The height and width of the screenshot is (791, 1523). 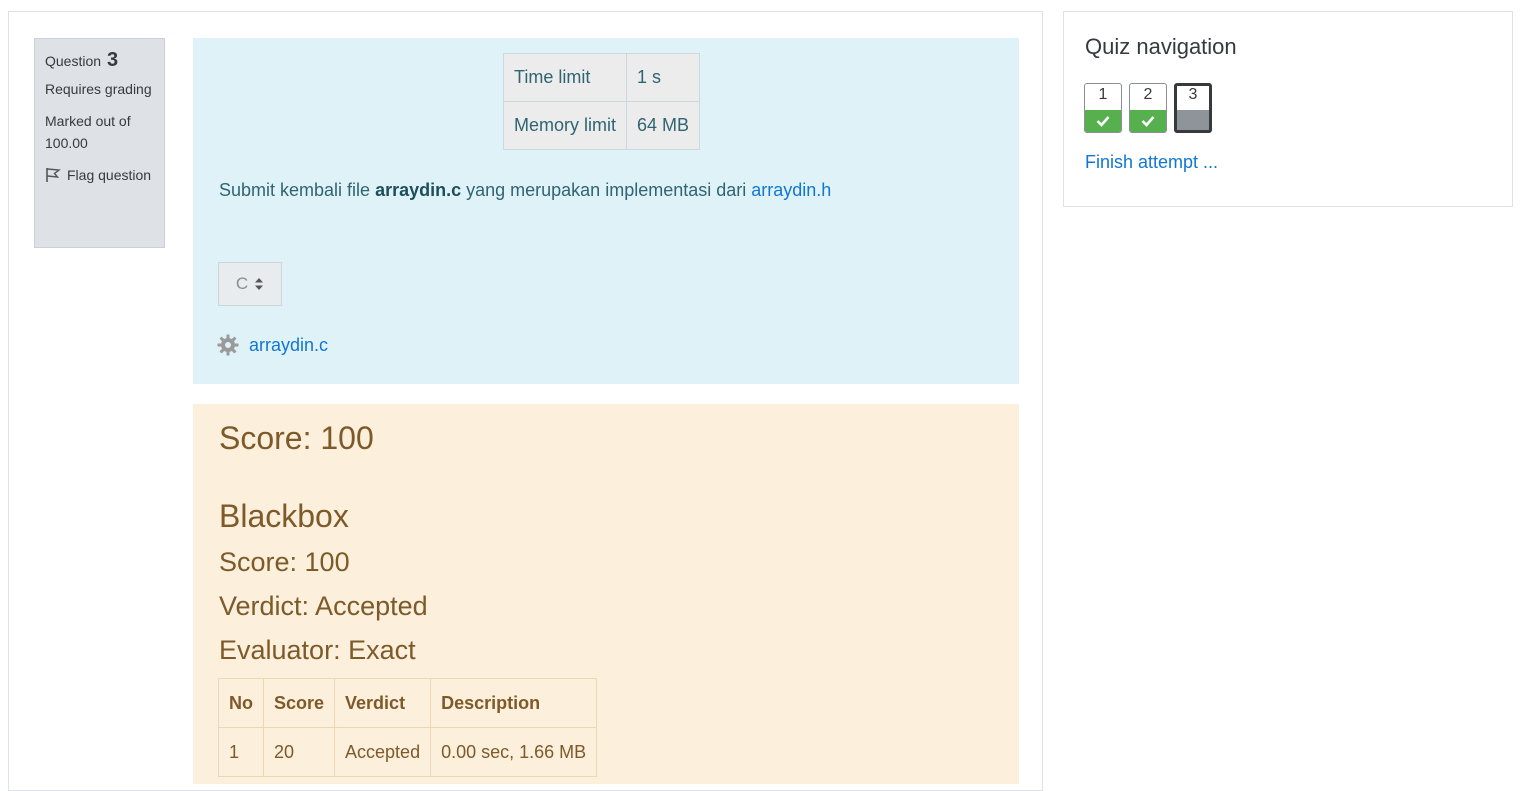 I want to click on nav-button-label: 2, so click(x=1148, y=94).